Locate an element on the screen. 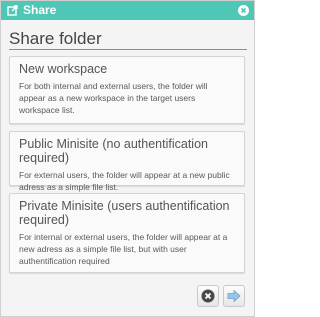 This screenshot has width=320, height=317. dialog-titlebar: Share is located at coordinates (127, 10).